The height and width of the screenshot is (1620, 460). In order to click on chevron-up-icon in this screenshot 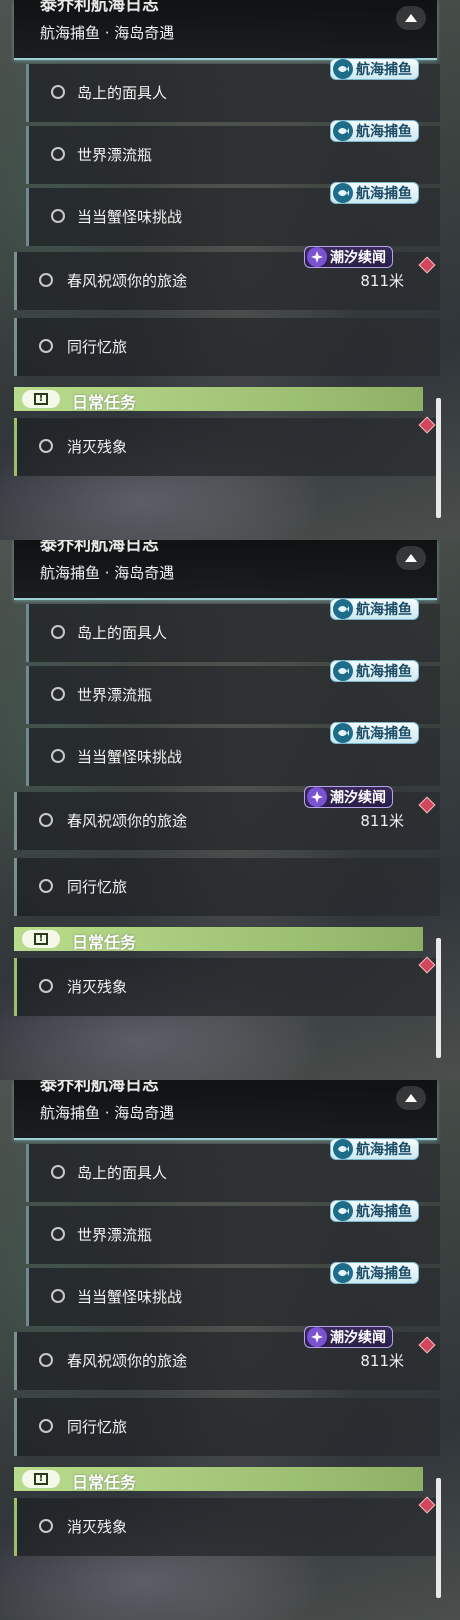, I will do `click(411, 1098)`.